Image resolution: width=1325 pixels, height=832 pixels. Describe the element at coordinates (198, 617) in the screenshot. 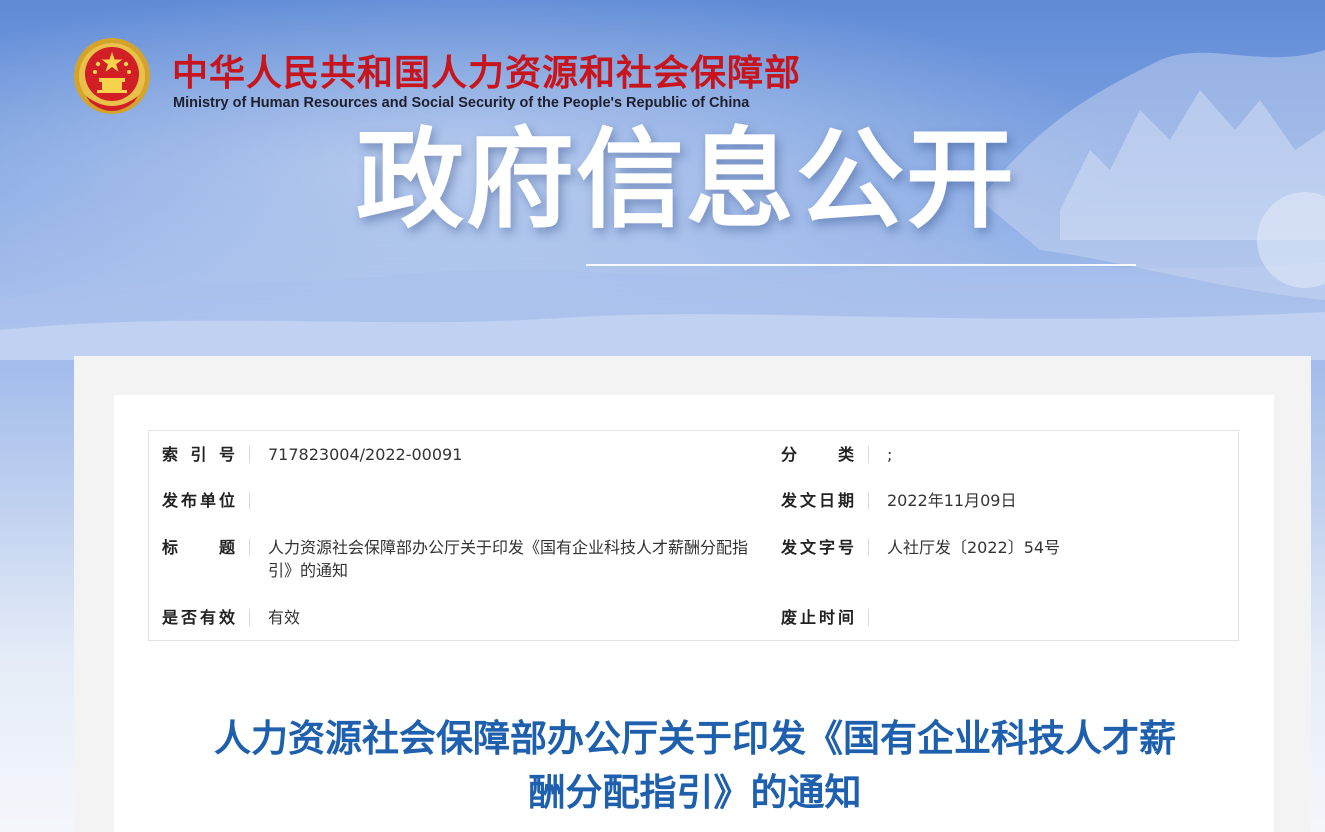

I see `meta-label: 是否有效` at that location.